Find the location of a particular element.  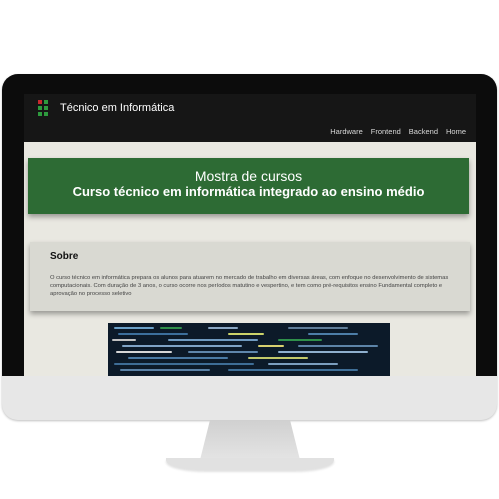

about-title: Sobre is located at coordinates (64, 256).